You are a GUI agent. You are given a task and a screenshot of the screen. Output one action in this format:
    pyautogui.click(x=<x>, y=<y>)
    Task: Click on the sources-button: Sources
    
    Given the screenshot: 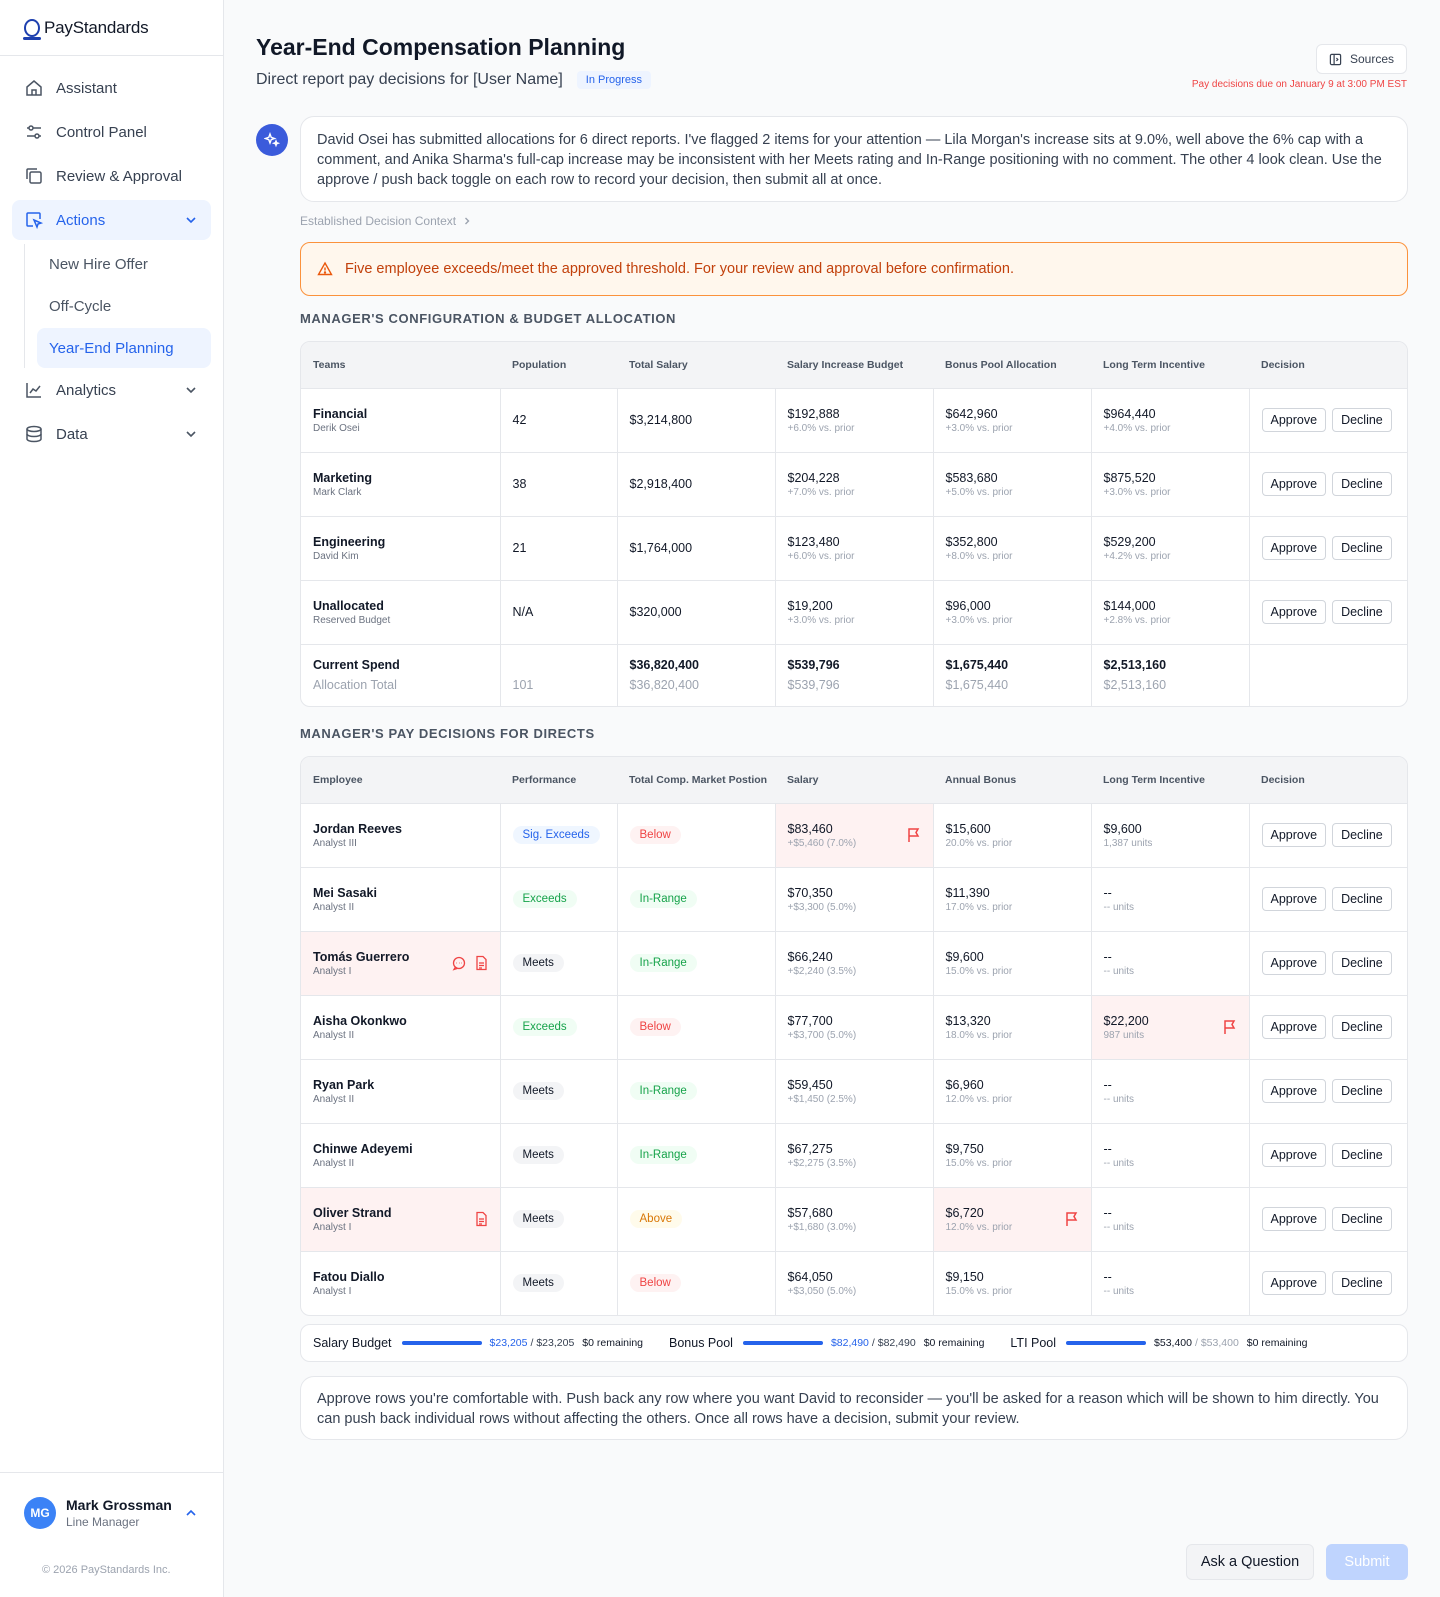 What is the action you would take?
    pyautogui.click(x=1361, y=59)
    